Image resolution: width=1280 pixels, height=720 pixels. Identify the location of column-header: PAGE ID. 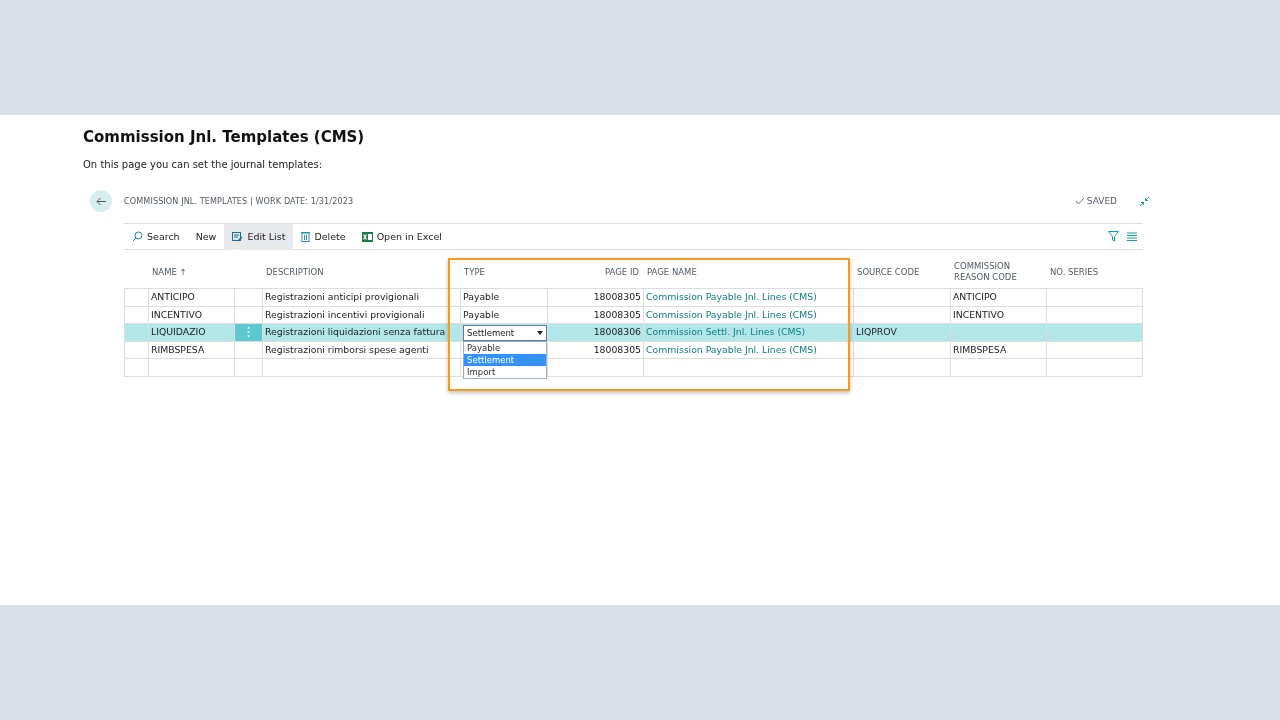
(595, 272).